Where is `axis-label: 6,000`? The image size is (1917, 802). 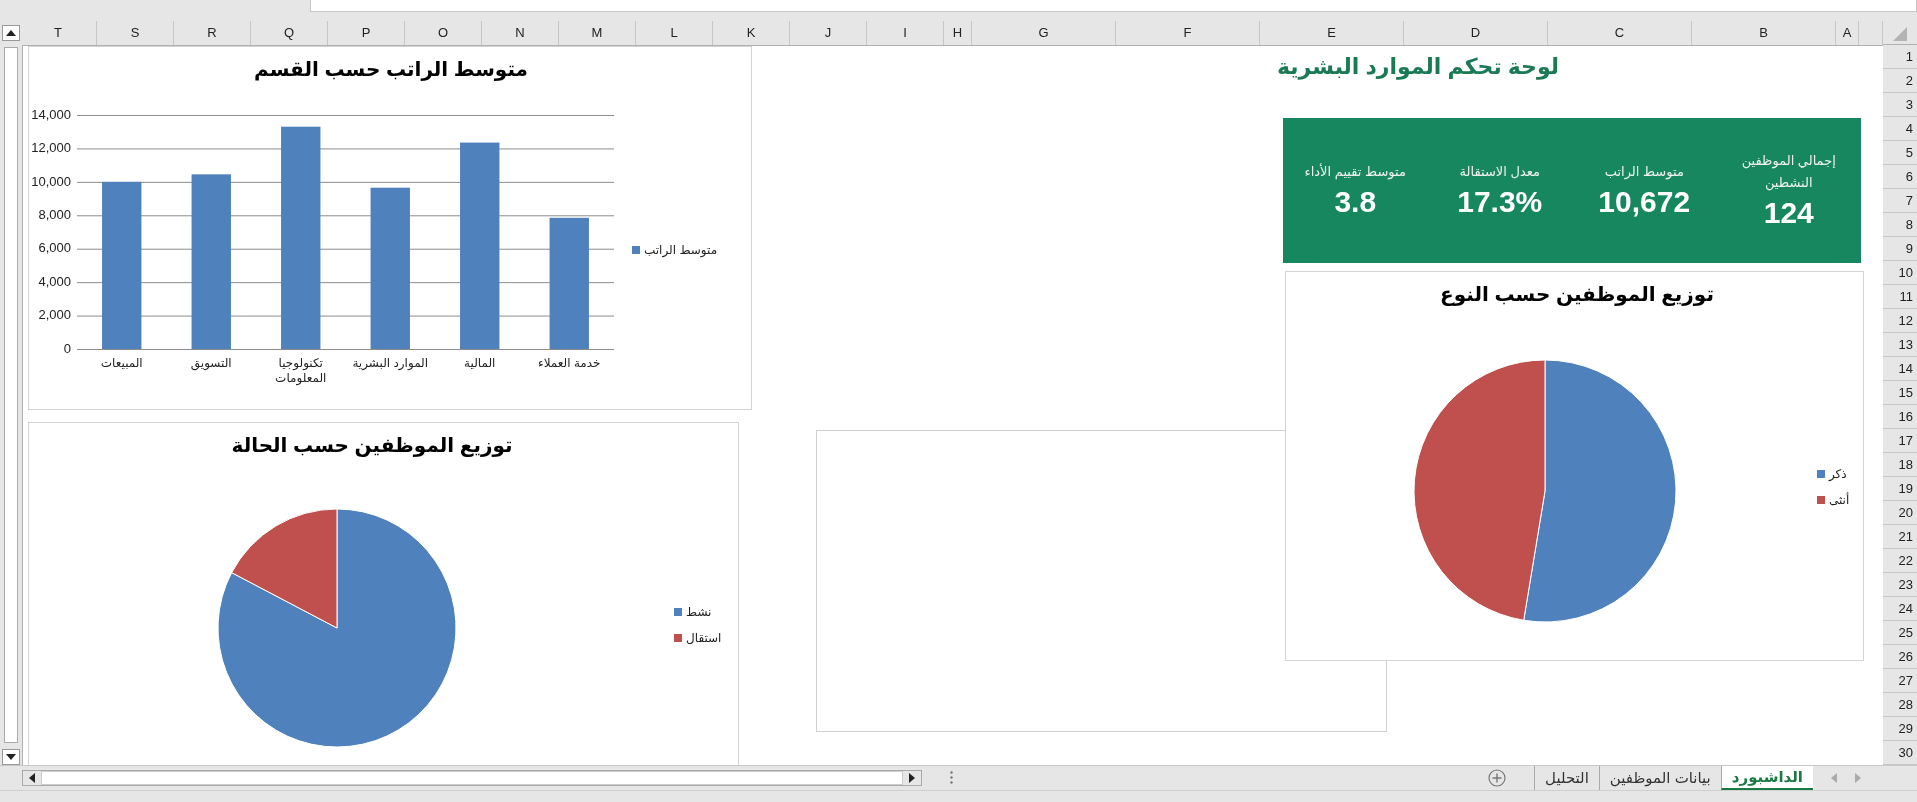
axis-label: 6,000 is located at coordinates (54, 248).